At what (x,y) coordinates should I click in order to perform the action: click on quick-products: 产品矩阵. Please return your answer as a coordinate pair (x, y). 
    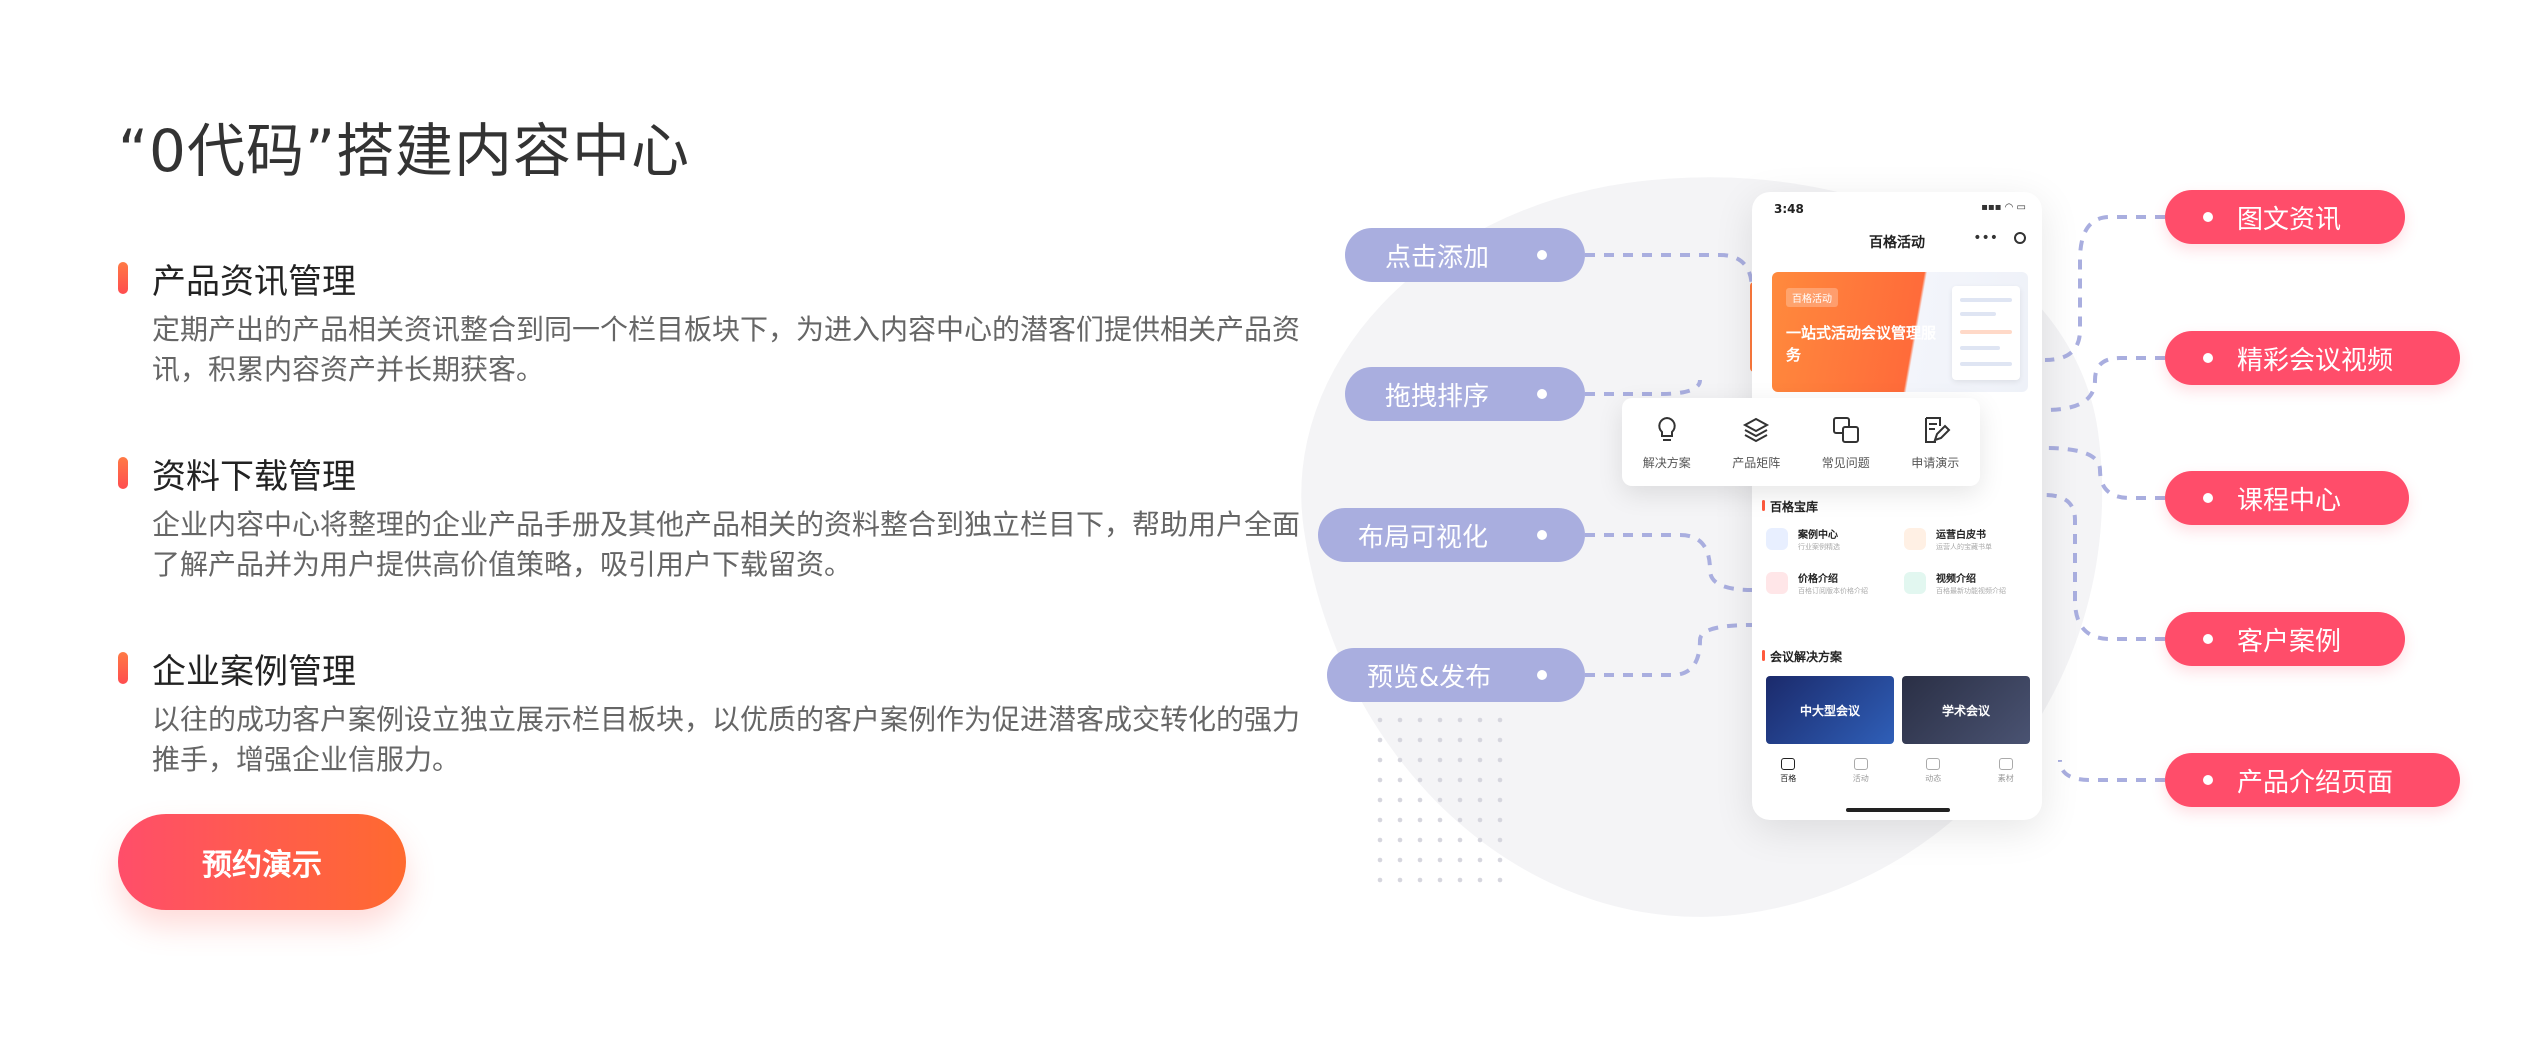
    Looking at the image, I should click on (1756, 442).